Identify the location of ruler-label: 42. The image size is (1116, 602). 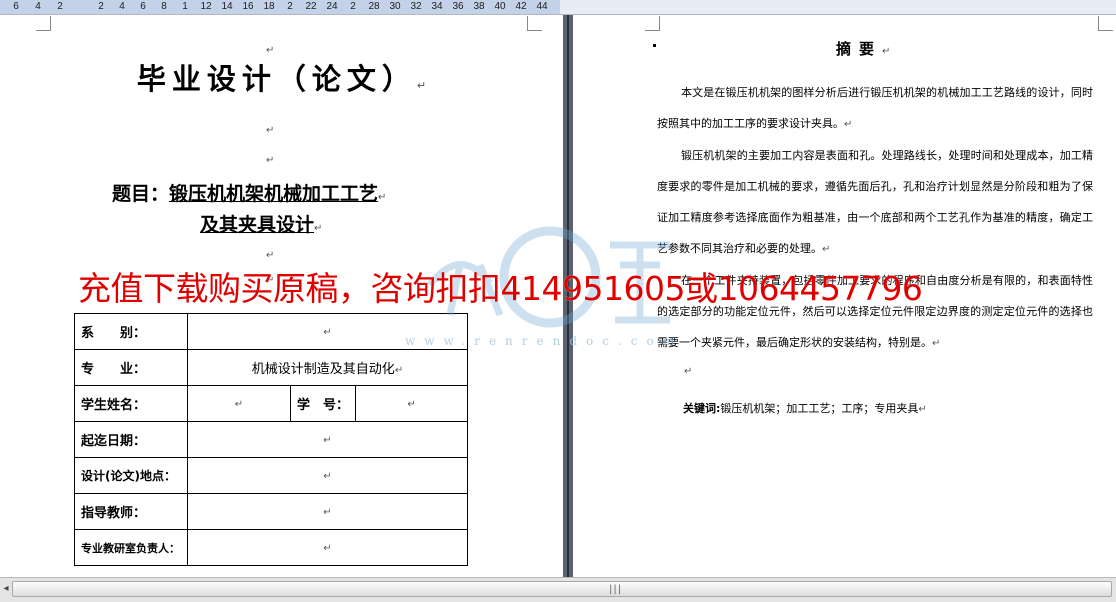
(521, 6).